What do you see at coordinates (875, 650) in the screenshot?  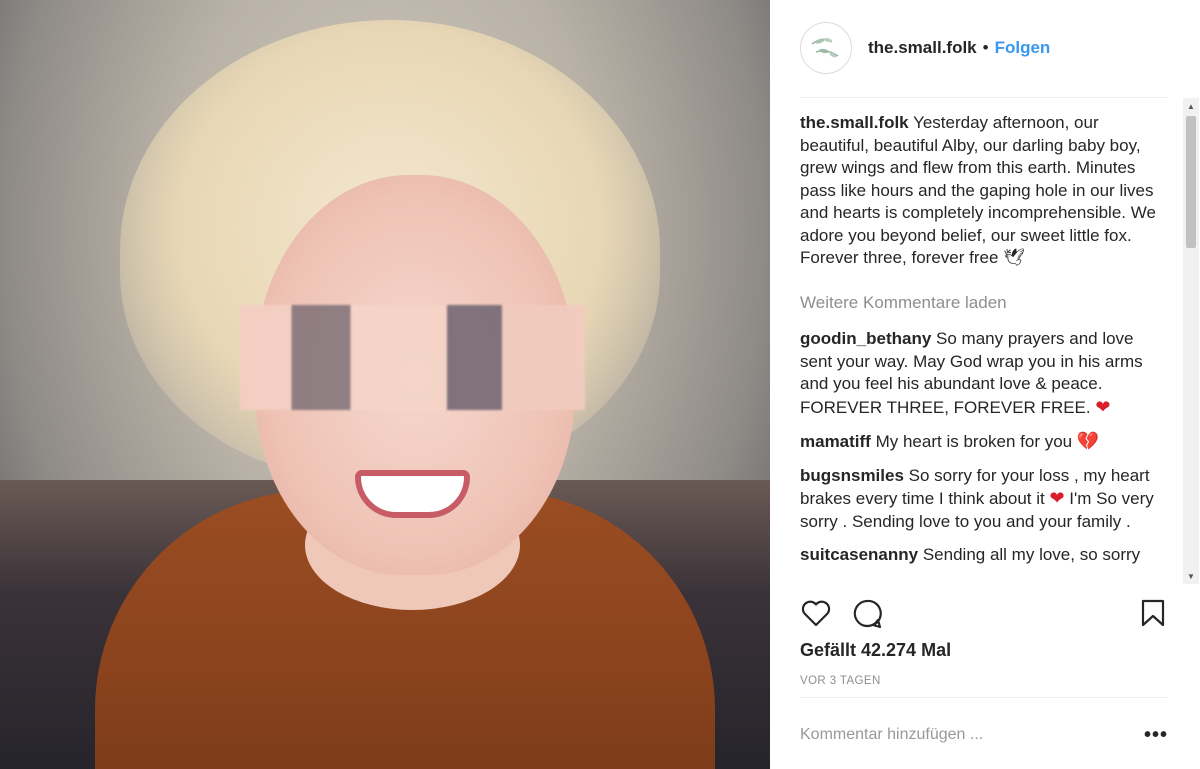 I see `likes-count: Gefällt 42.274 Mal` at bounding box center [875, 650].